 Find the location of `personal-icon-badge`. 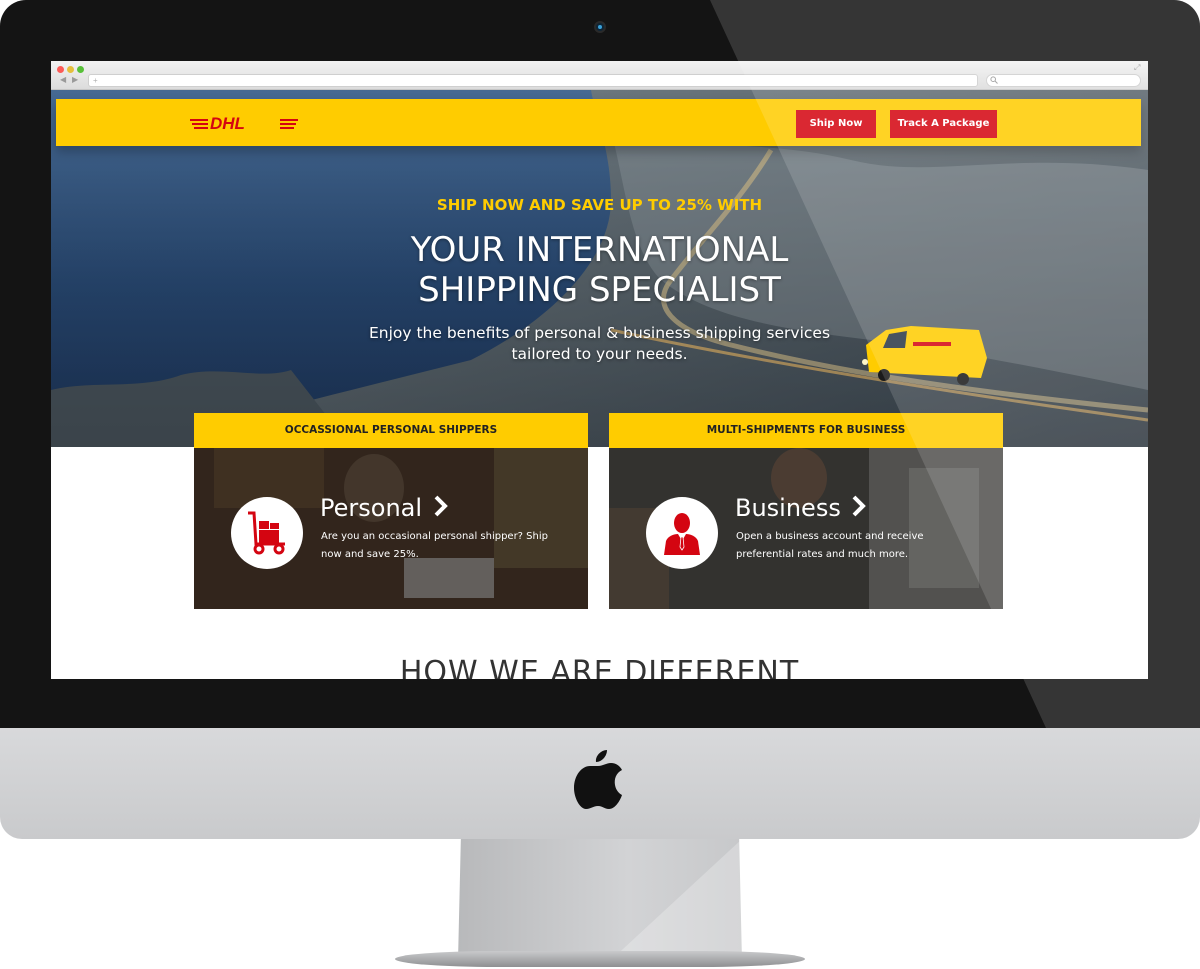

personal-icon-badge is located at coordinates (267, 533).